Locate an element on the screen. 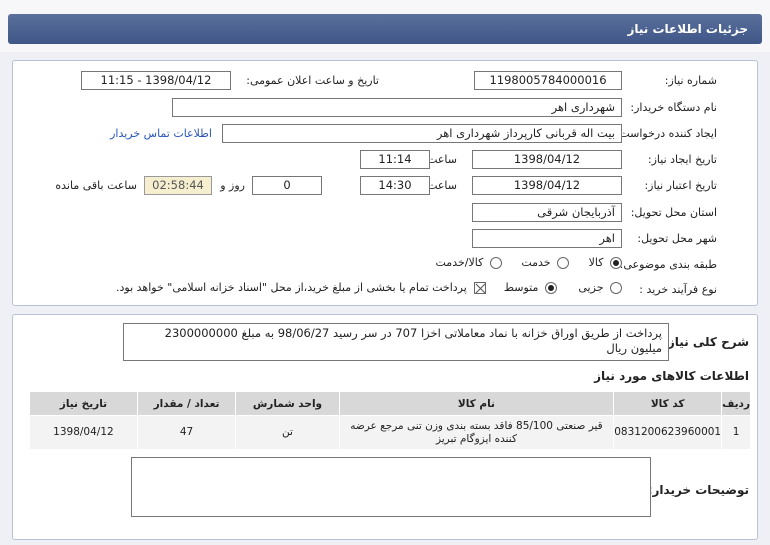 The width and height of the screenshot is (770, 545). goods-code: 0831200623960001 is located at coordinates (668, 432).